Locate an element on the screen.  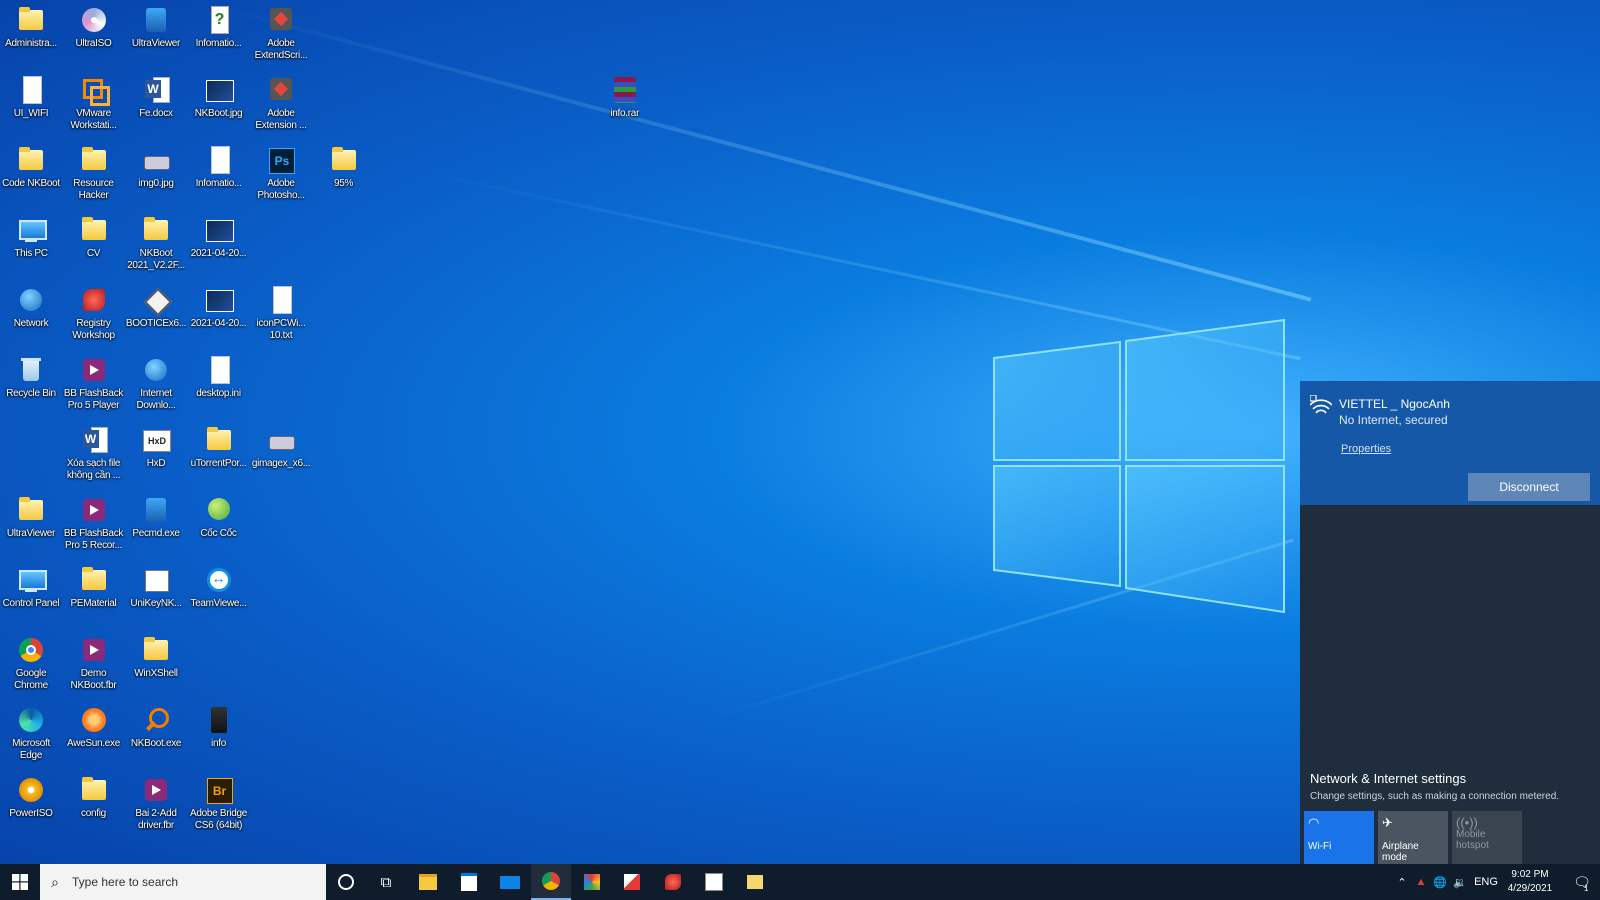
desktop-icon: 95% is located at coordinates (344, 165).